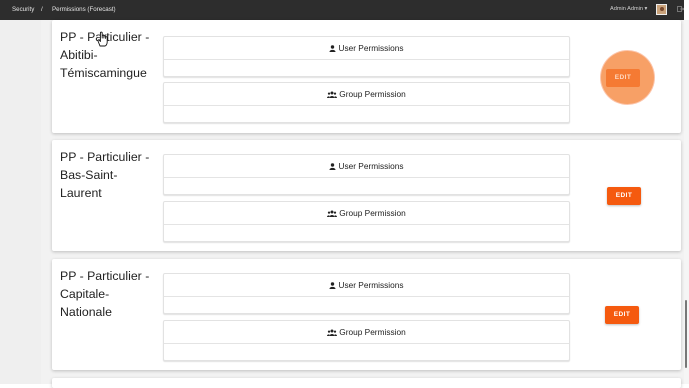 Image resolution: width=689 pixels, height=388 pixels. Describe the element at coordinates (105, 175) in the screenshot. I see `card-title: PP - Particulier - Bas-Saint-Laurent` at that location.